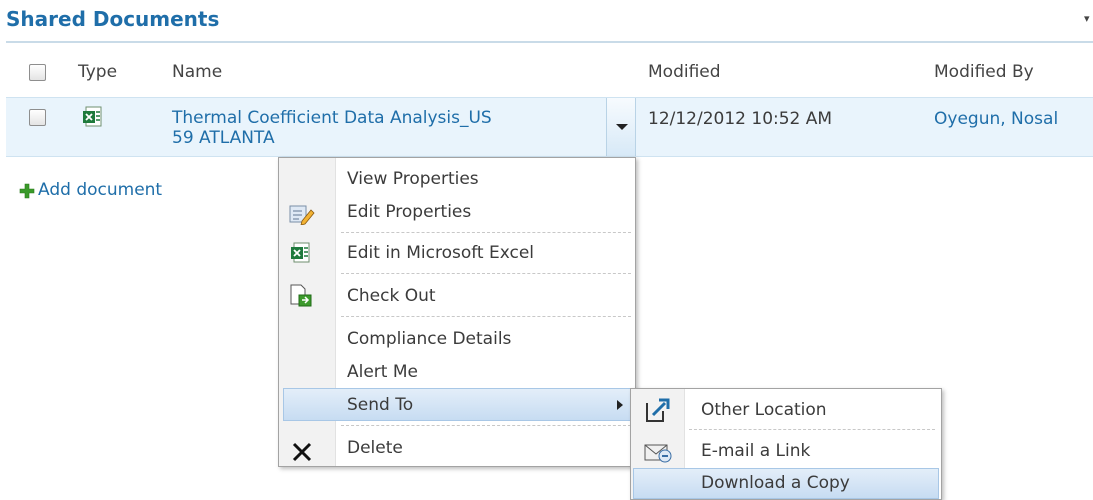 The height and width of the screenshot is (500, 1093). Describe the element at coordinates (755, 451) in the screenshot. I see `submenu-item-email-link: E-mail a Link` at that location.